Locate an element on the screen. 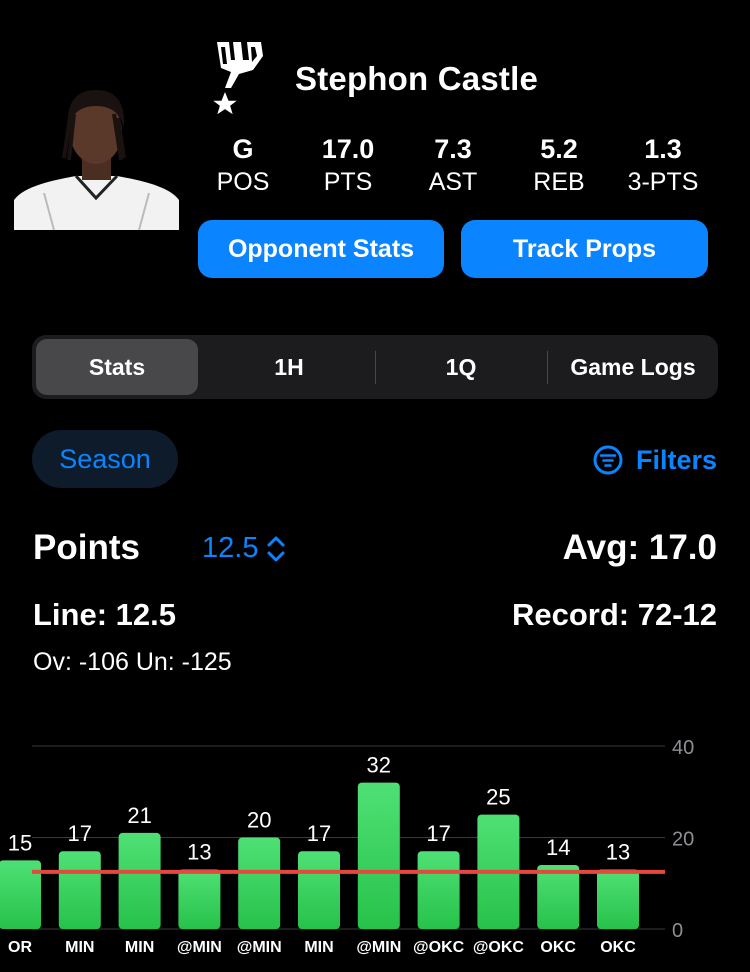 Image resolution: width=750 pixels, height=972 pixels. stat-value: 7.3 is located at coordinates (453, 149).